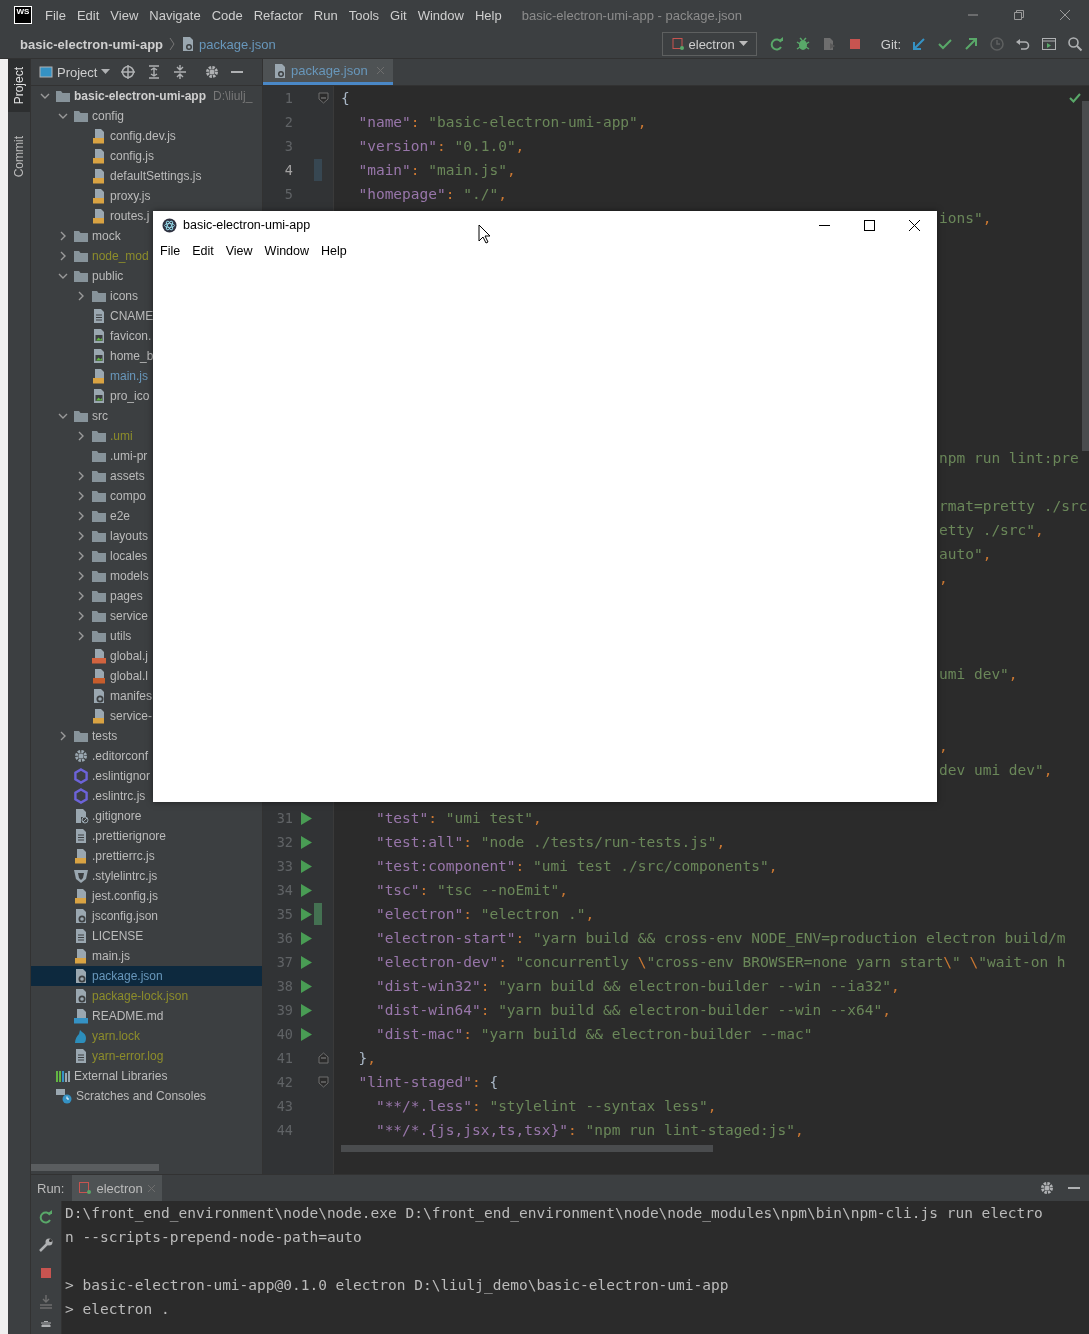 The height and width of the screenshot is (1334, 1089). I want to click on tree-item: README.md, so click(128, 1016).